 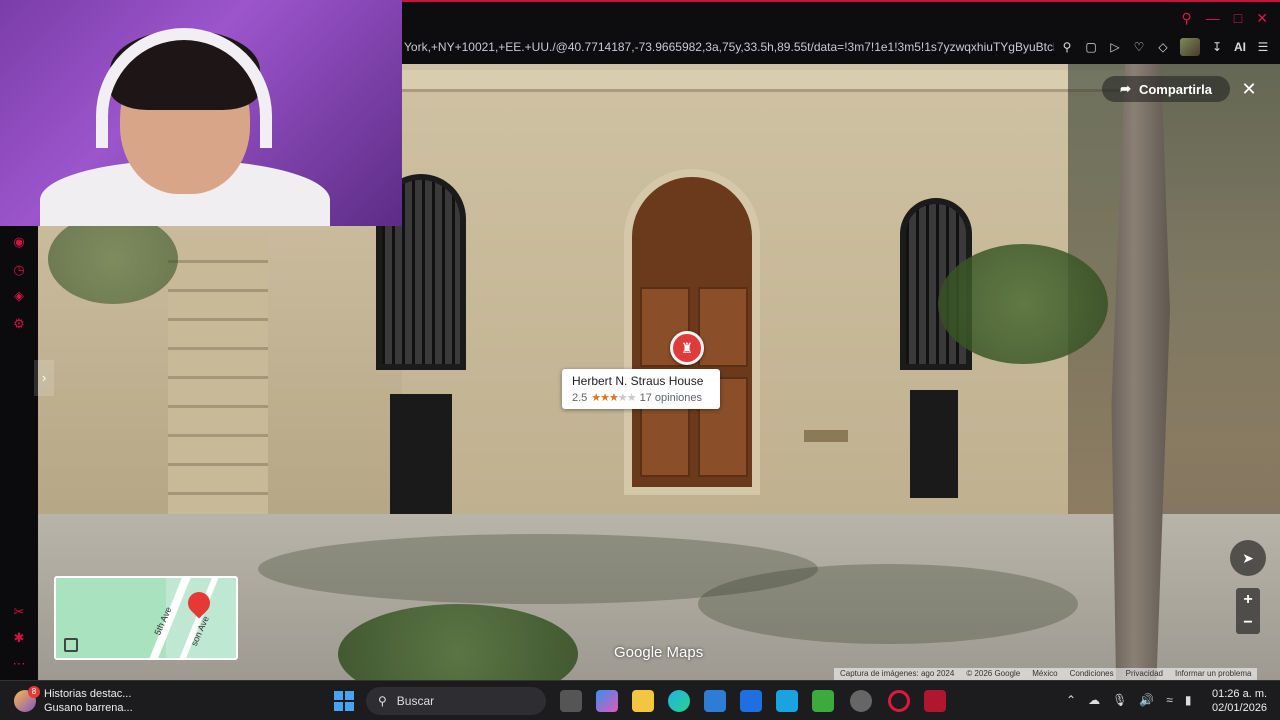 I want to click on start-button, so click(x=344, y=701).